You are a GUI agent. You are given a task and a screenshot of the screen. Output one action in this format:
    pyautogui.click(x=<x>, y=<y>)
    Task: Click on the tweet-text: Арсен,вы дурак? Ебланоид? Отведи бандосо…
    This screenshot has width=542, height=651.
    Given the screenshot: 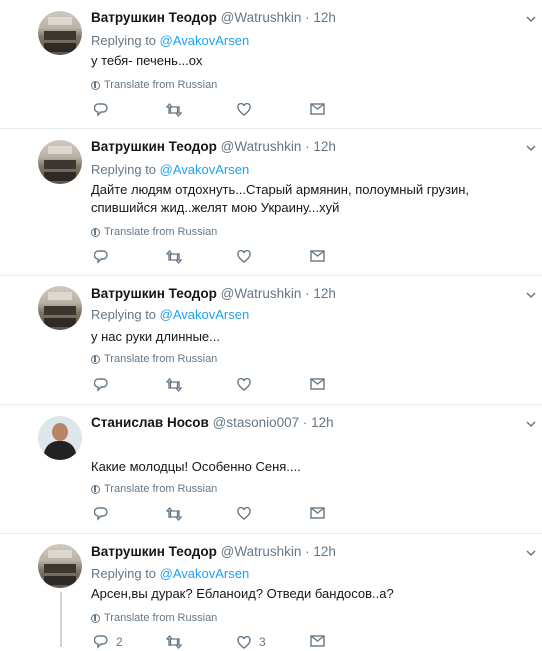 What is the action you would take?
    pyautogui.click(x=242, y=593)
    